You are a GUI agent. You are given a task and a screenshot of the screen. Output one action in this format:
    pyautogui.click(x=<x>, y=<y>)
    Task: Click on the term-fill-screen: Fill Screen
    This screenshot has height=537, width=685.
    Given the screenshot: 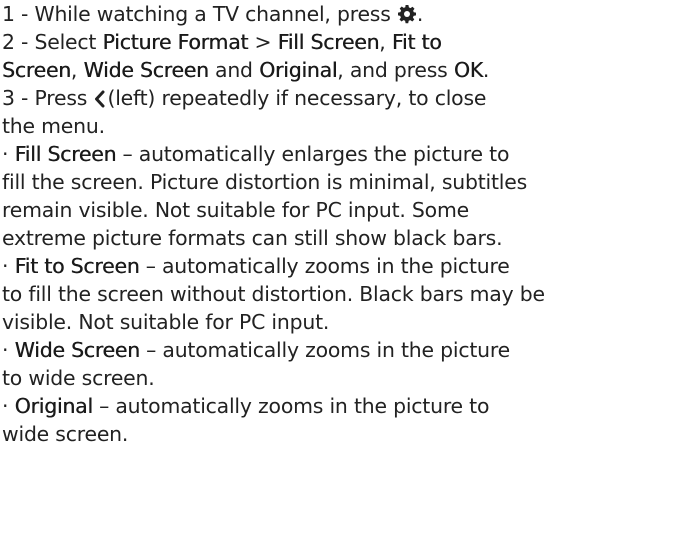 What is the action you would take?
    pyautogui.click(x=65, y=154)
    